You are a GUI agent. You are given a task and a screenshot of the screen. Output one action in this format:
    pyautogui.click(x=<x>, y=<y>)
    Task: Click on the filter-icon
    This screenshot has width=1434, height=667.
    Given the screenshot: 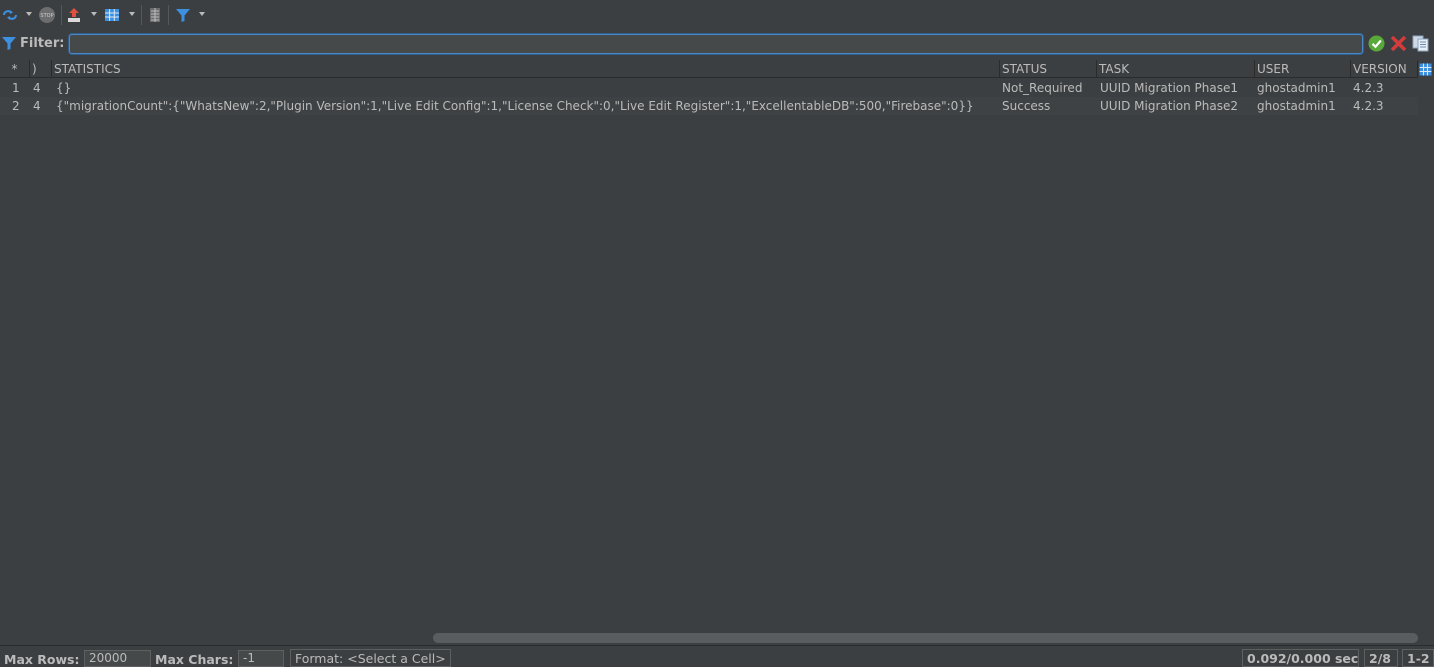 What is the action you would take?
    pyautogui.click(x=183, y=15)
    